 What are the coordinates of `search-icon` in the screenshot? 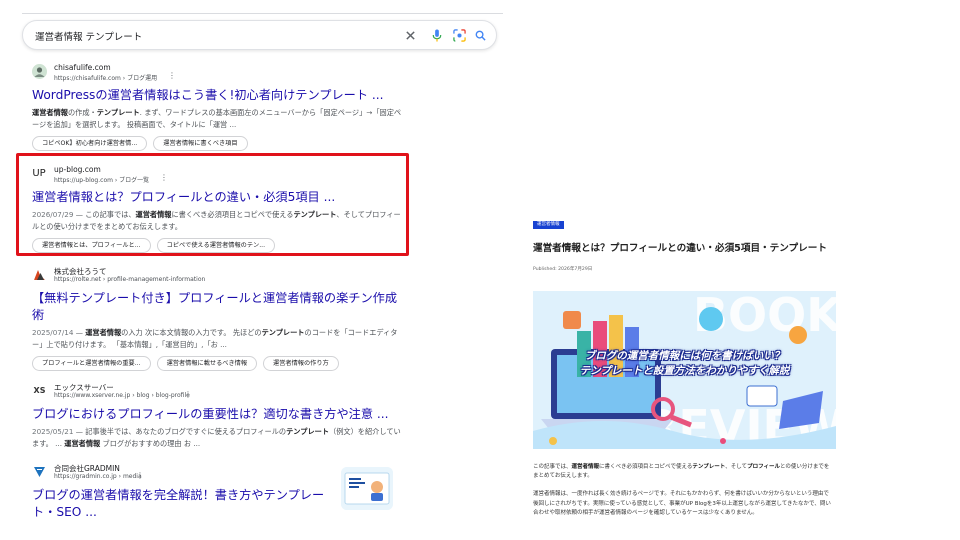 It's located at (480, 35).